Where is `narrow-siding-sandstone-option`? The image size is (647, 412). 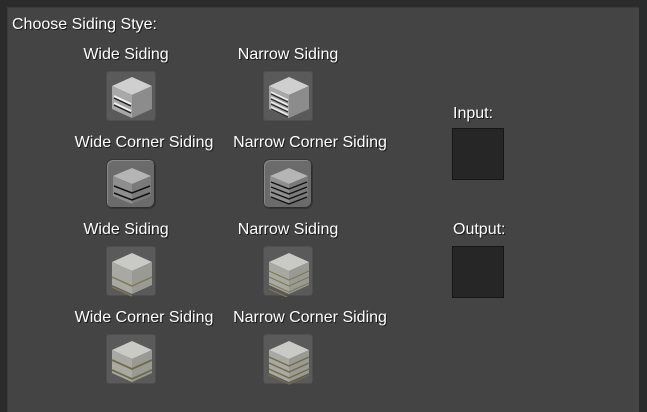 narrow-siding-sandstone-option is located at coordinates (288, 271).